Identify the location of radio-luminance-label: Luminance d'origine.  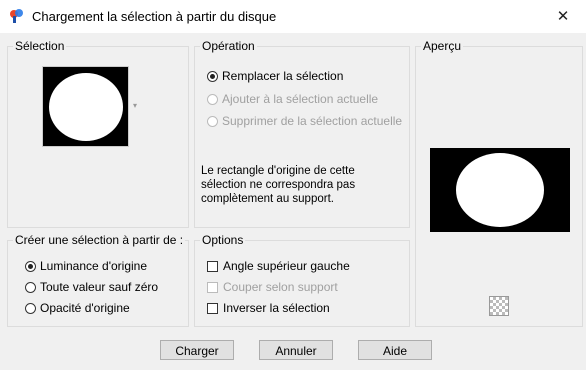
(94, 266).